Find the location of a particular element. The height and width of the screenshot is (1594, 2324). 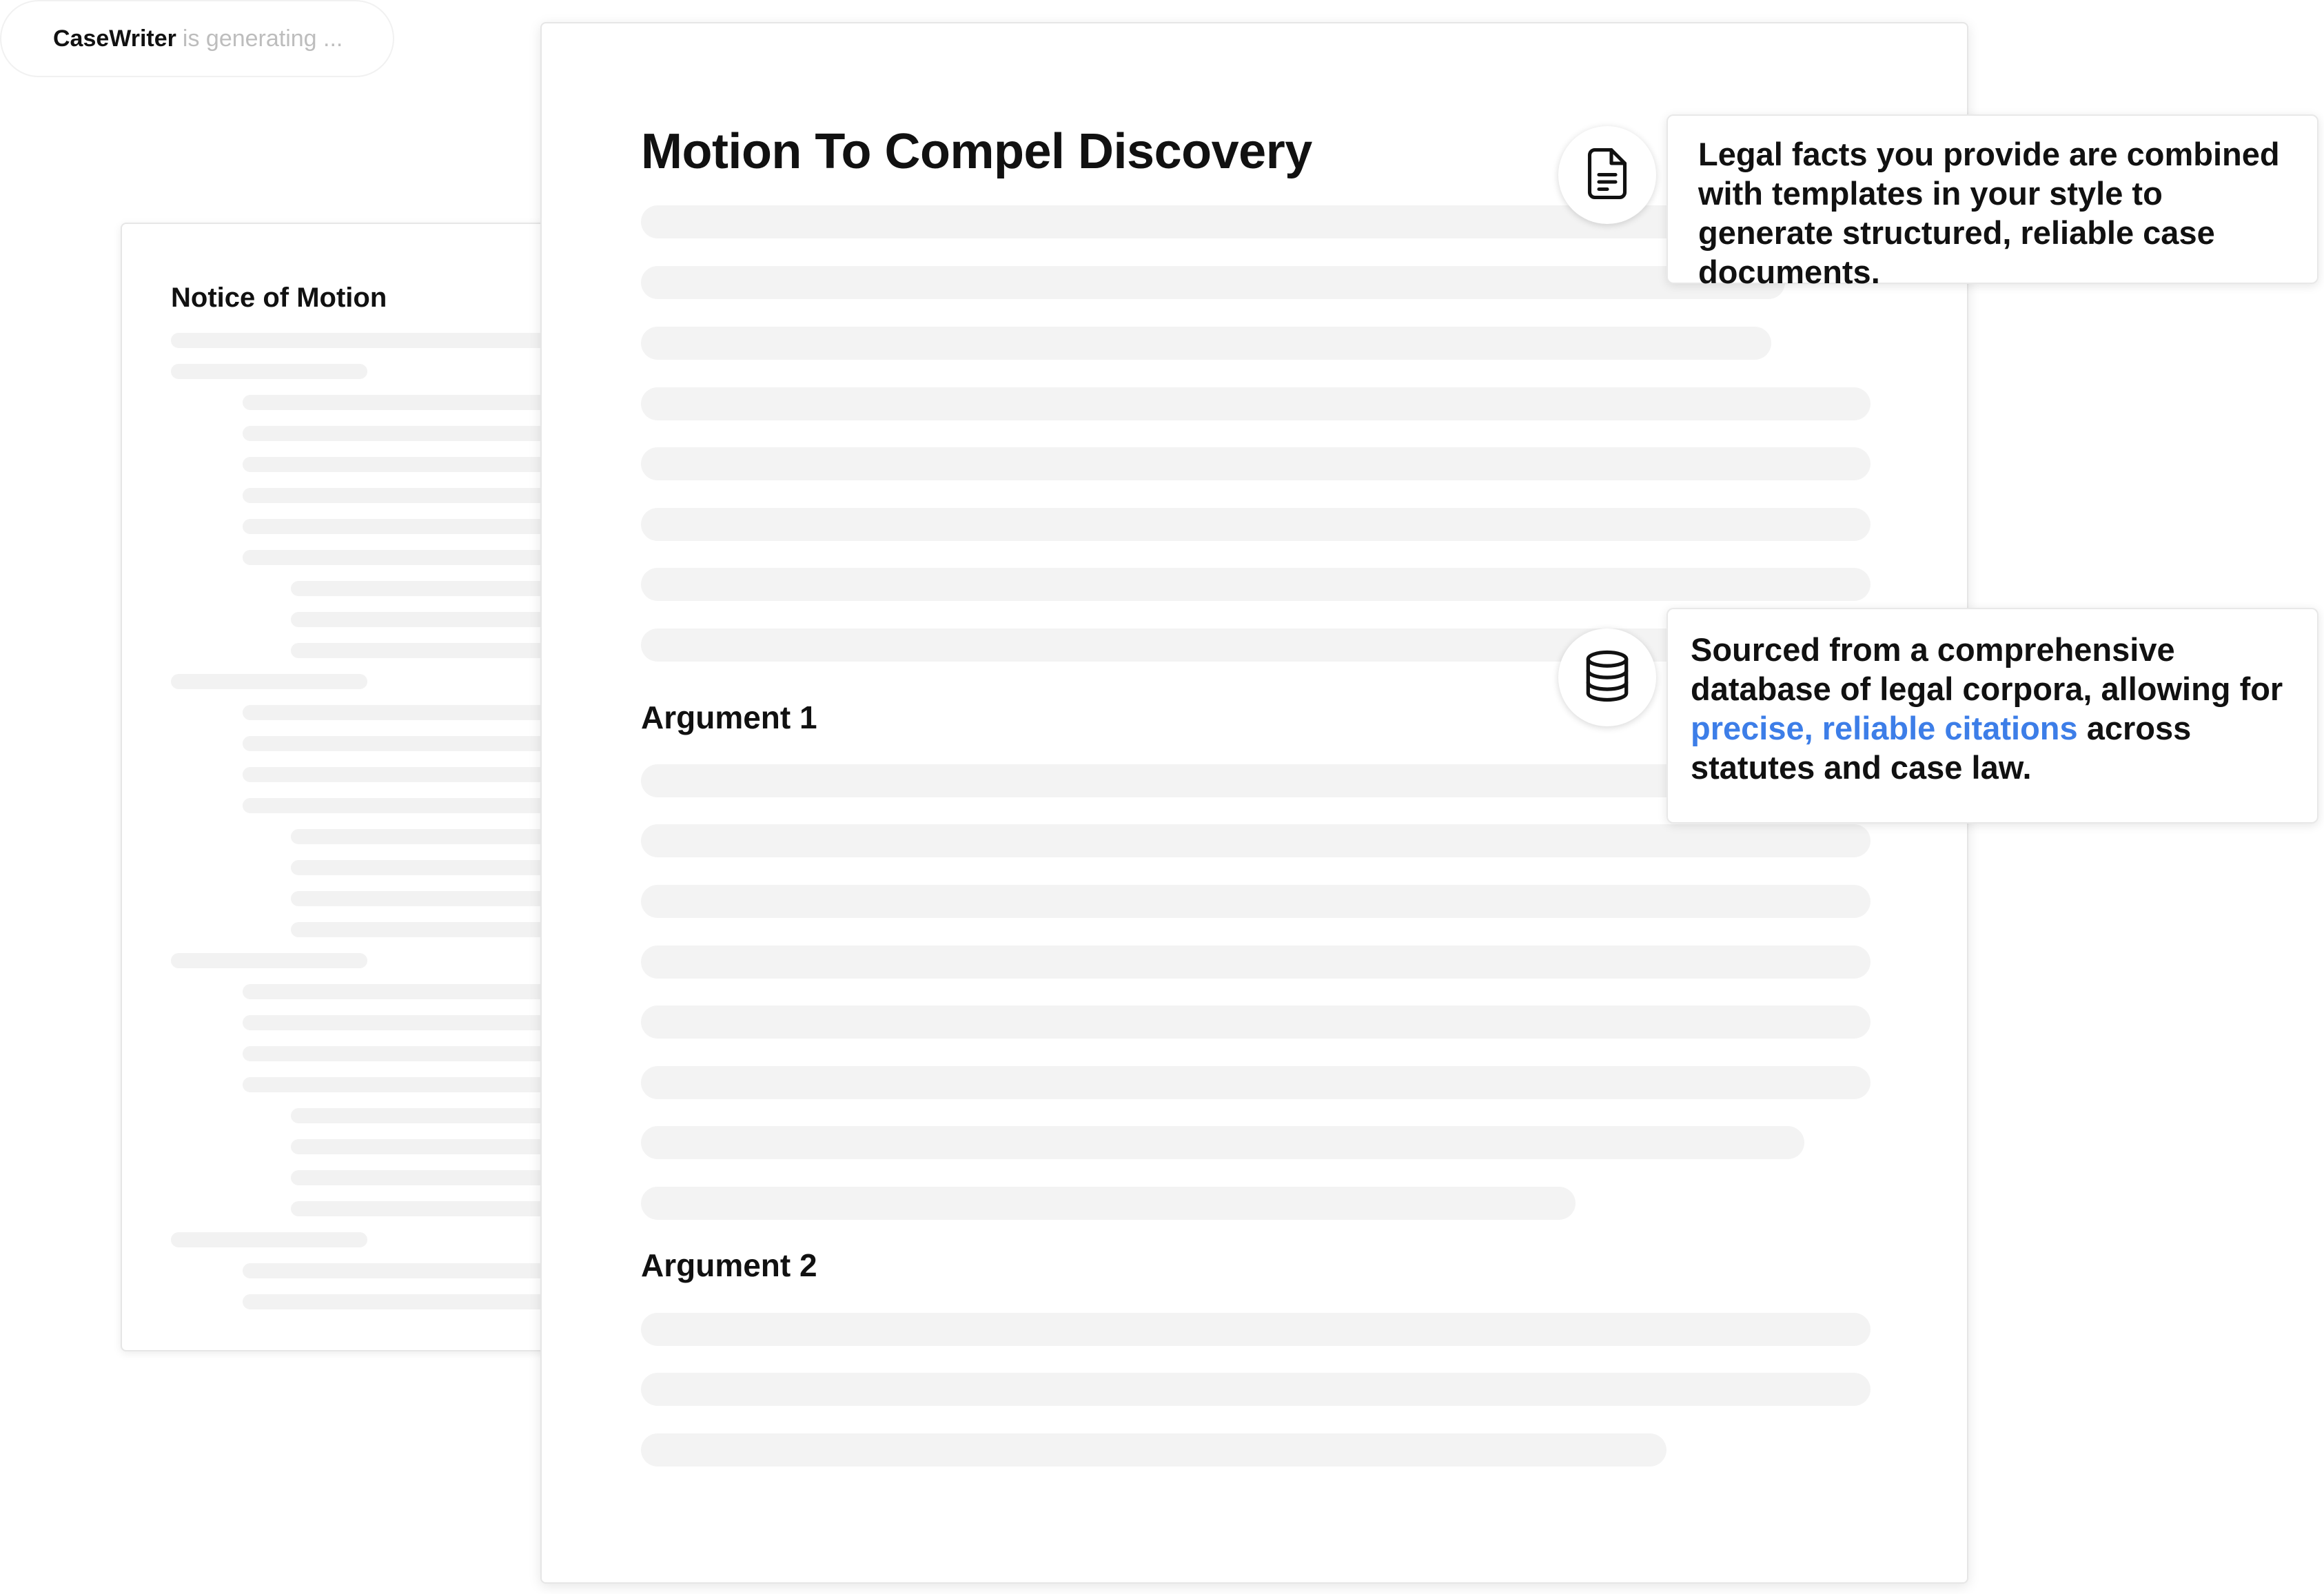

database-icon is located at coordinates (1607, 677).